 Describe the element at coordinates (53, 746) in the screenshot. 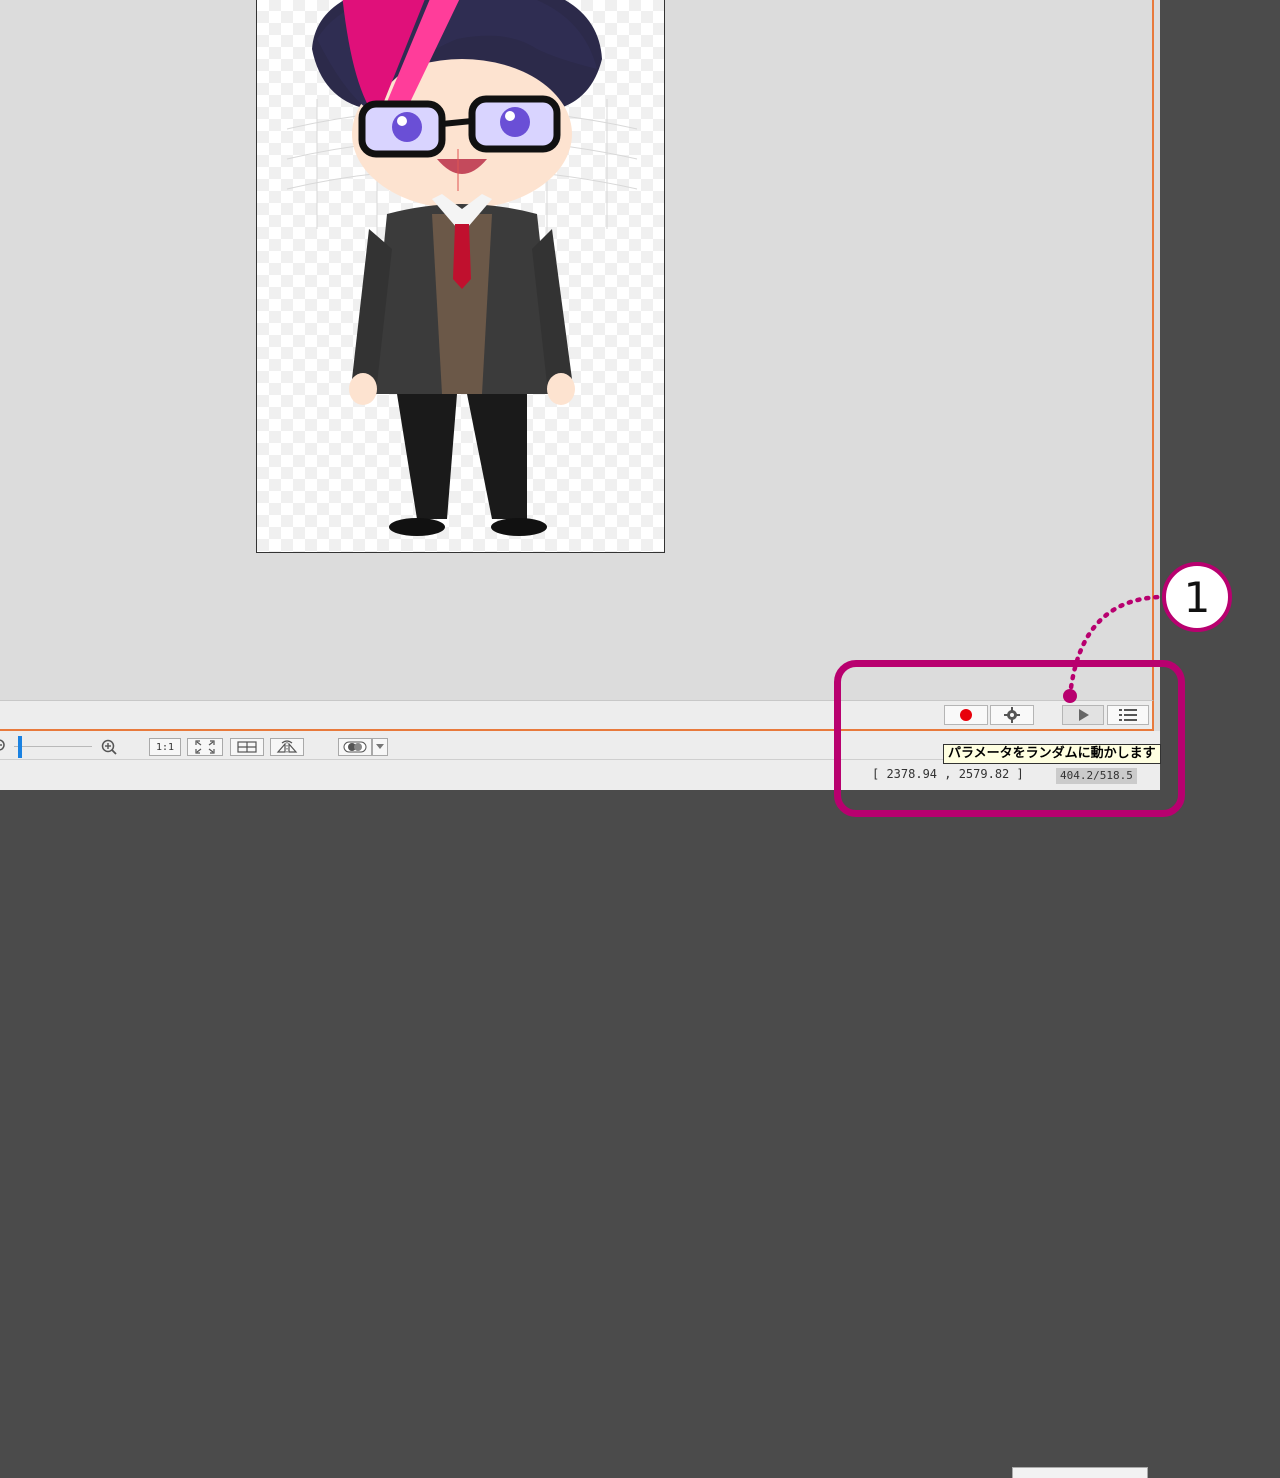

I see `zoom-slider-track` at that location.